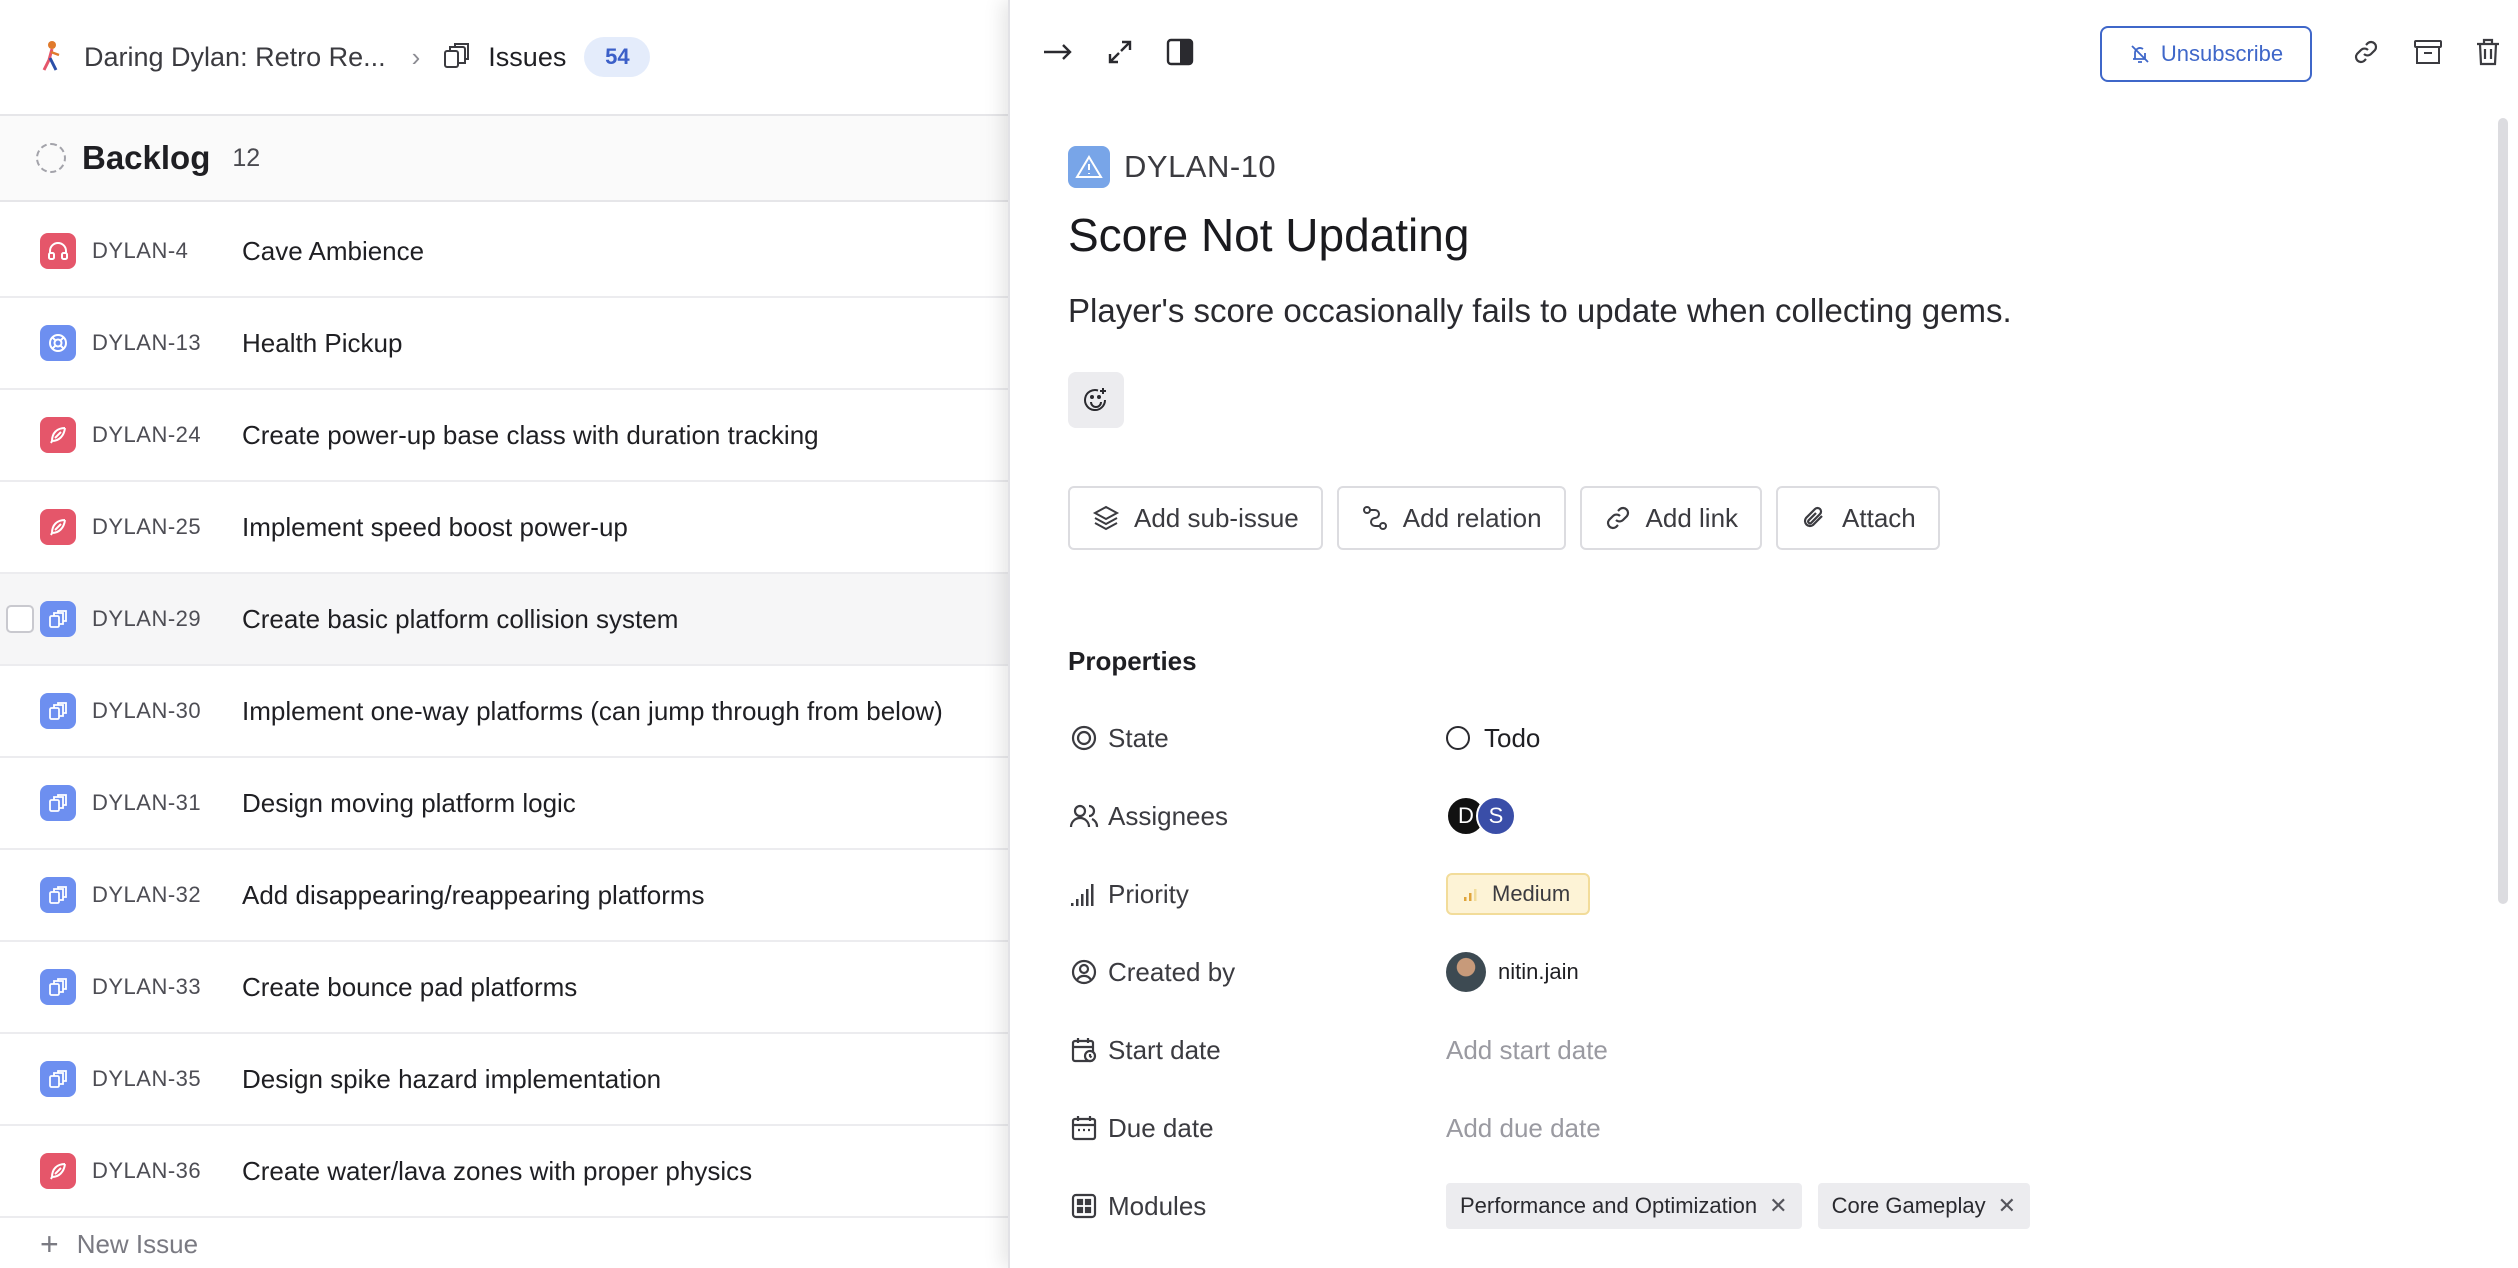 The image size is (2518, 1268). What do you see at coordinates (1758, 894) in the screenshot?
I see `property-priority: Priority Medium` at bounding box center [1758, 894].